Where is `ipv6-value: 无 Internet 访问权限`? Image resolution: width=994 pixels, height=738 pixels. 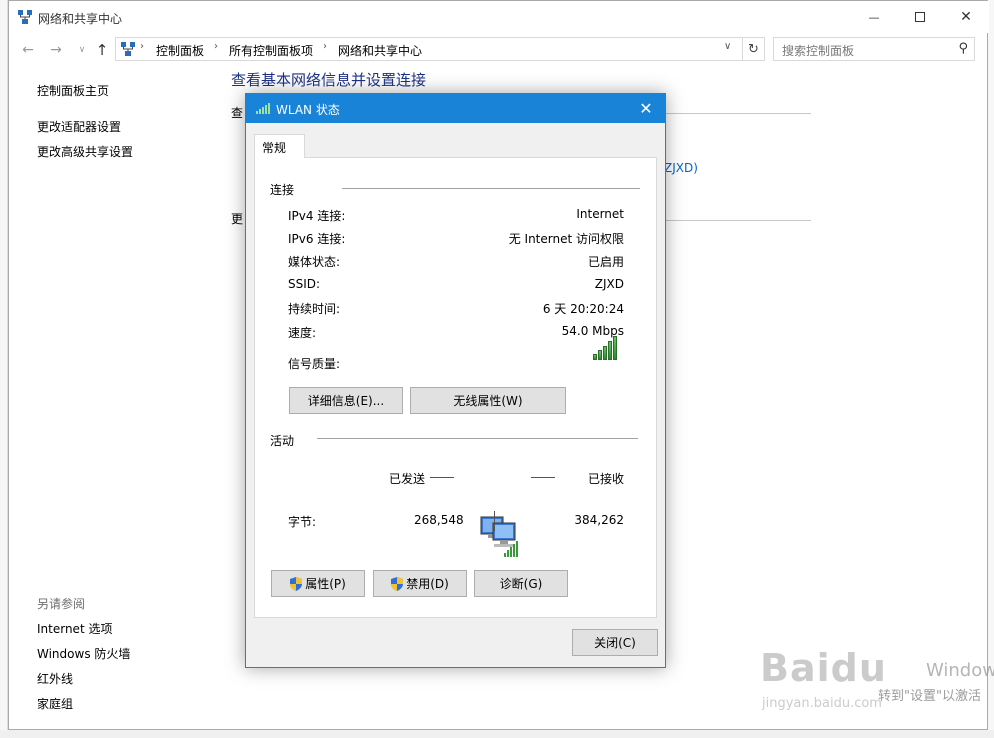
ipv6-value: 无 Internet 访问权限 is located at coordinates (566, 239).